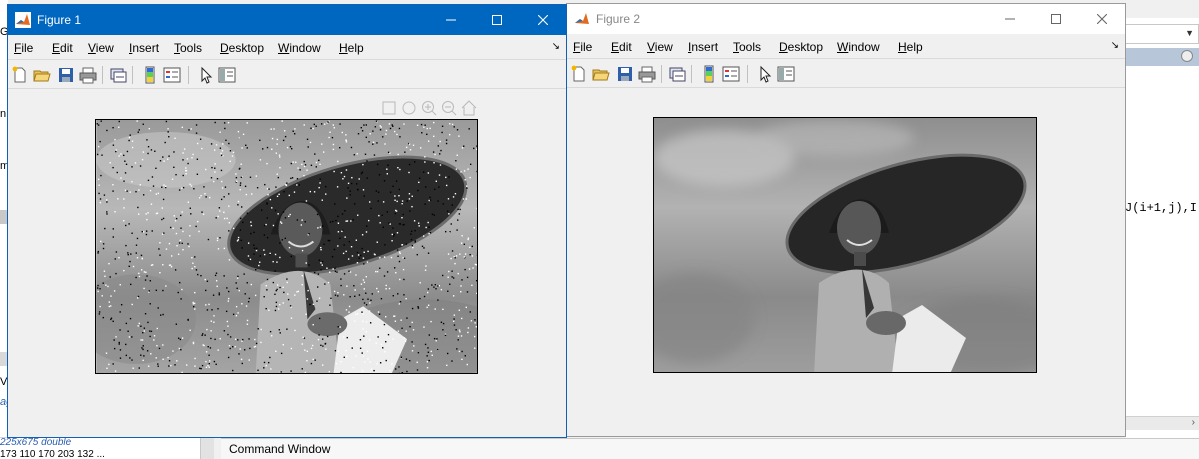 This screenshot has height=459, width=1199. I want to click on zoom-in-icon, so click(429, 108).